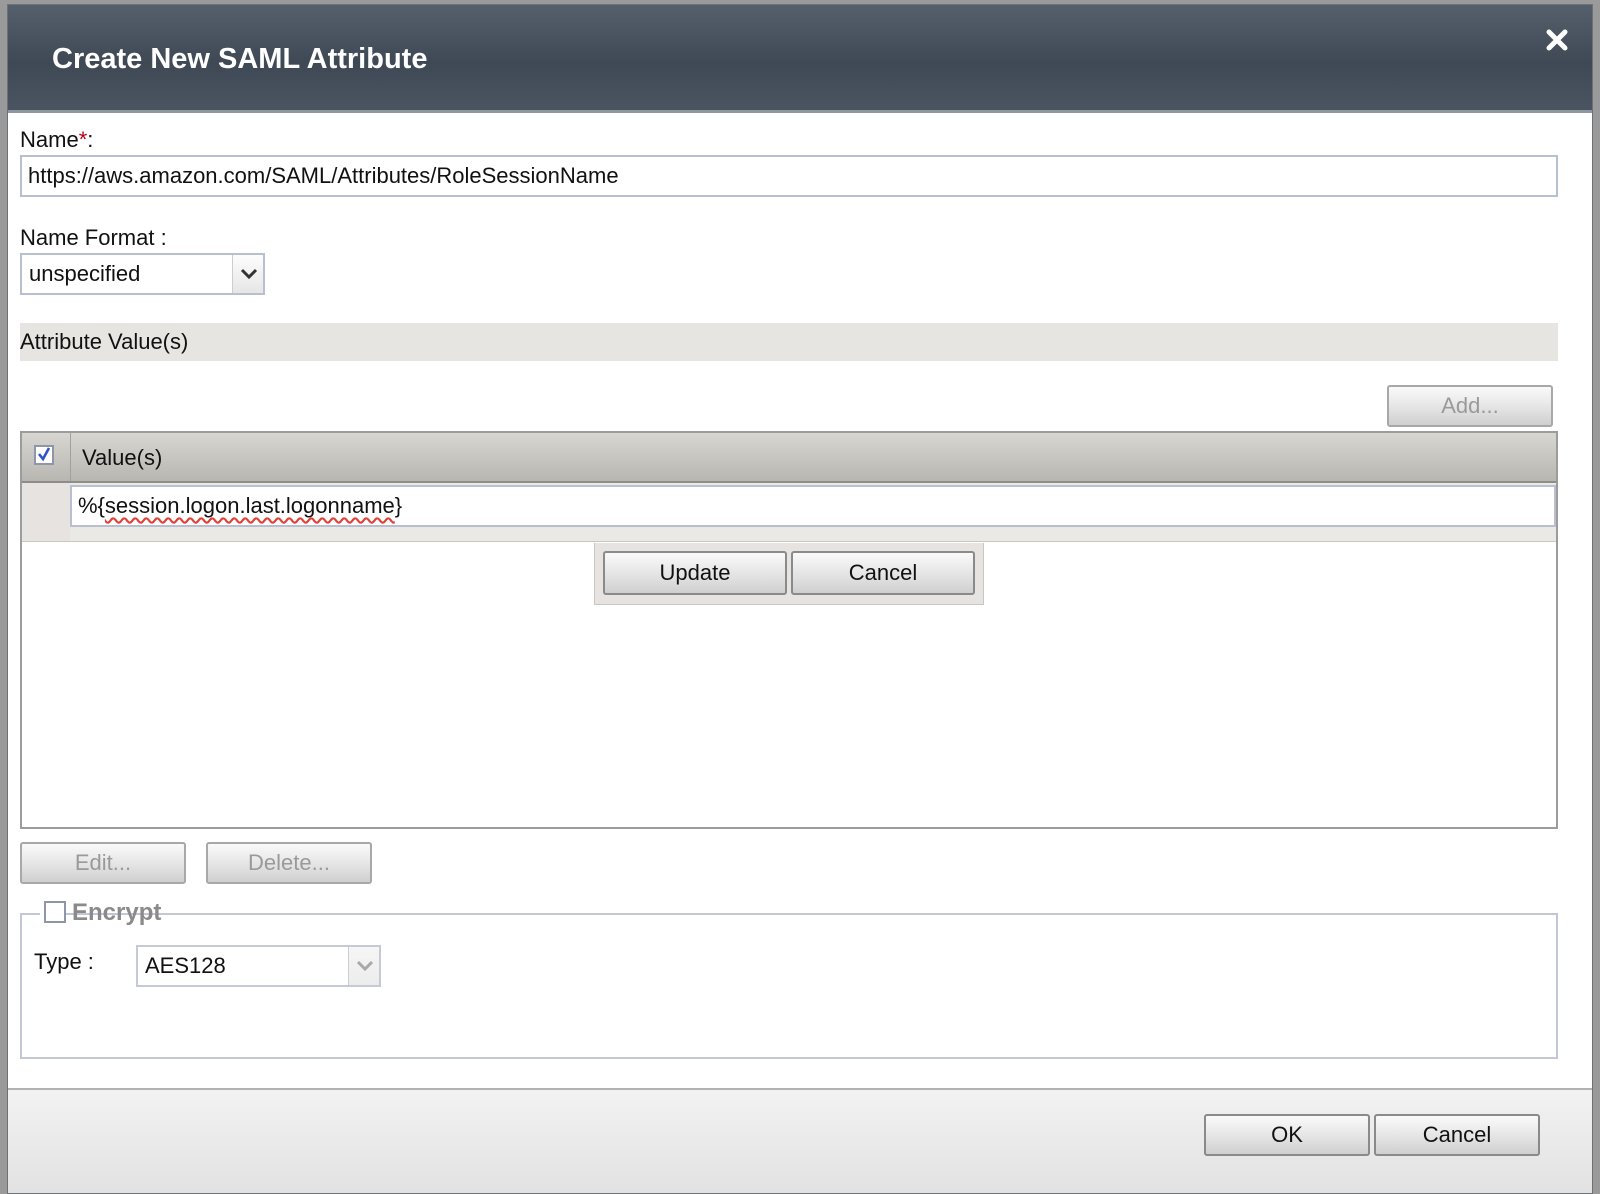 This screenshot has width=1600, height=1194. Describe the element at coordinates (104, 341) in the screenshot. I see `attribute-values-section-title: Attribute Value(s)` at that location.